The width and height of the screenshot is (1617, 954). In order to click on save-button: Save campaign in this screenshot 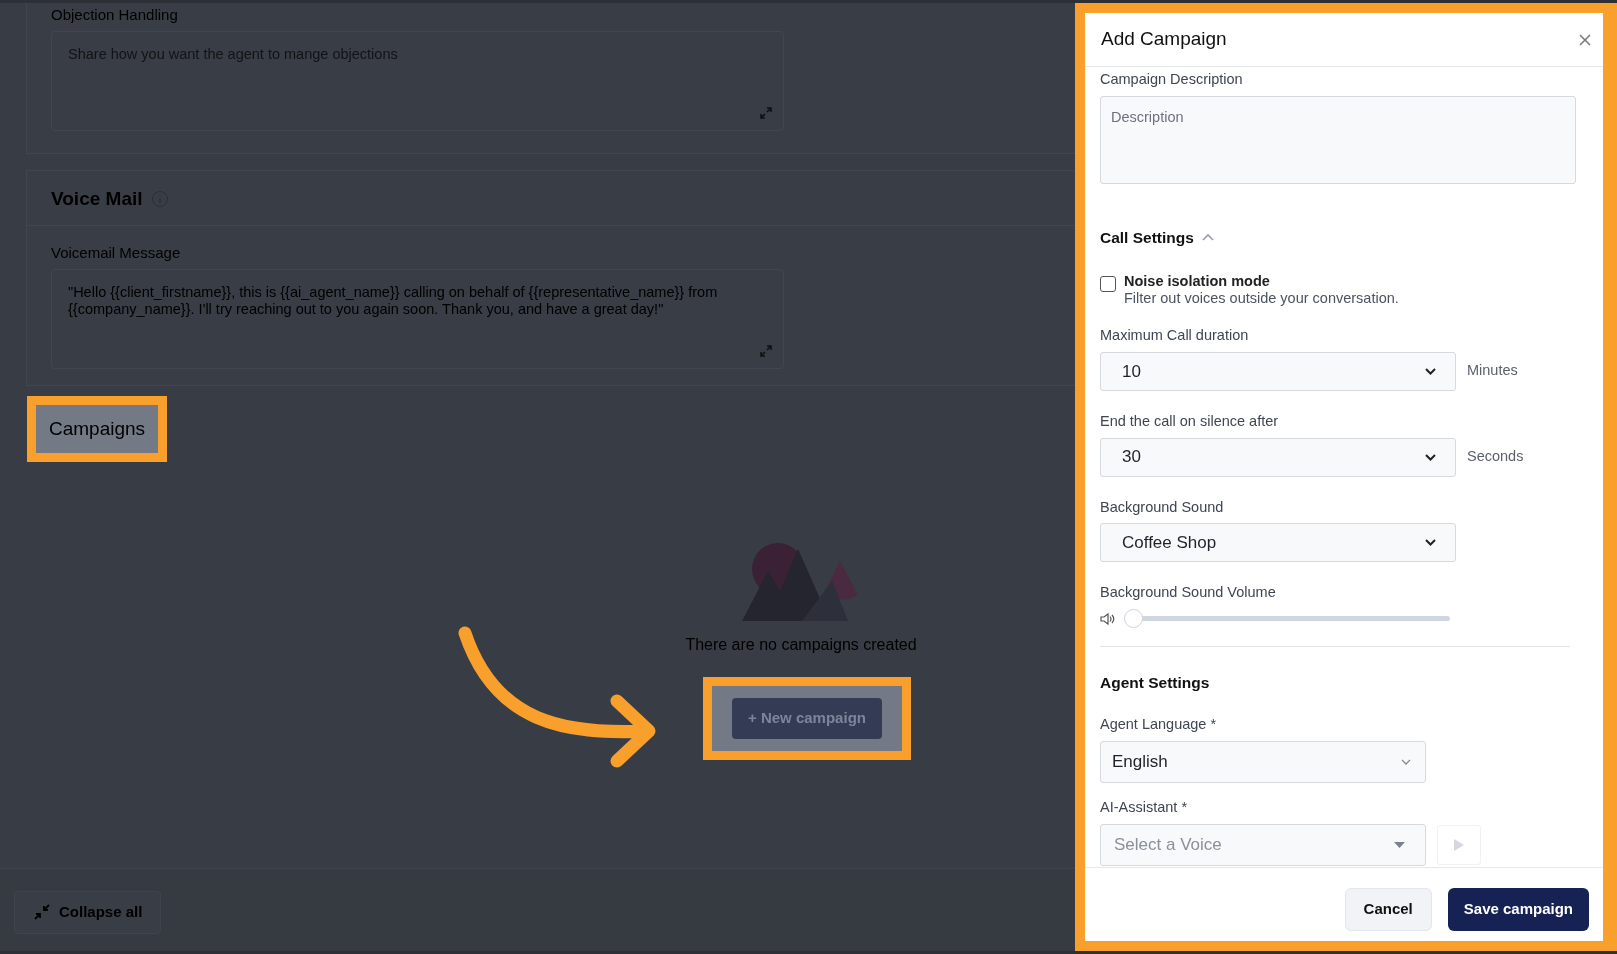, I will do `click(1518, 909)`.